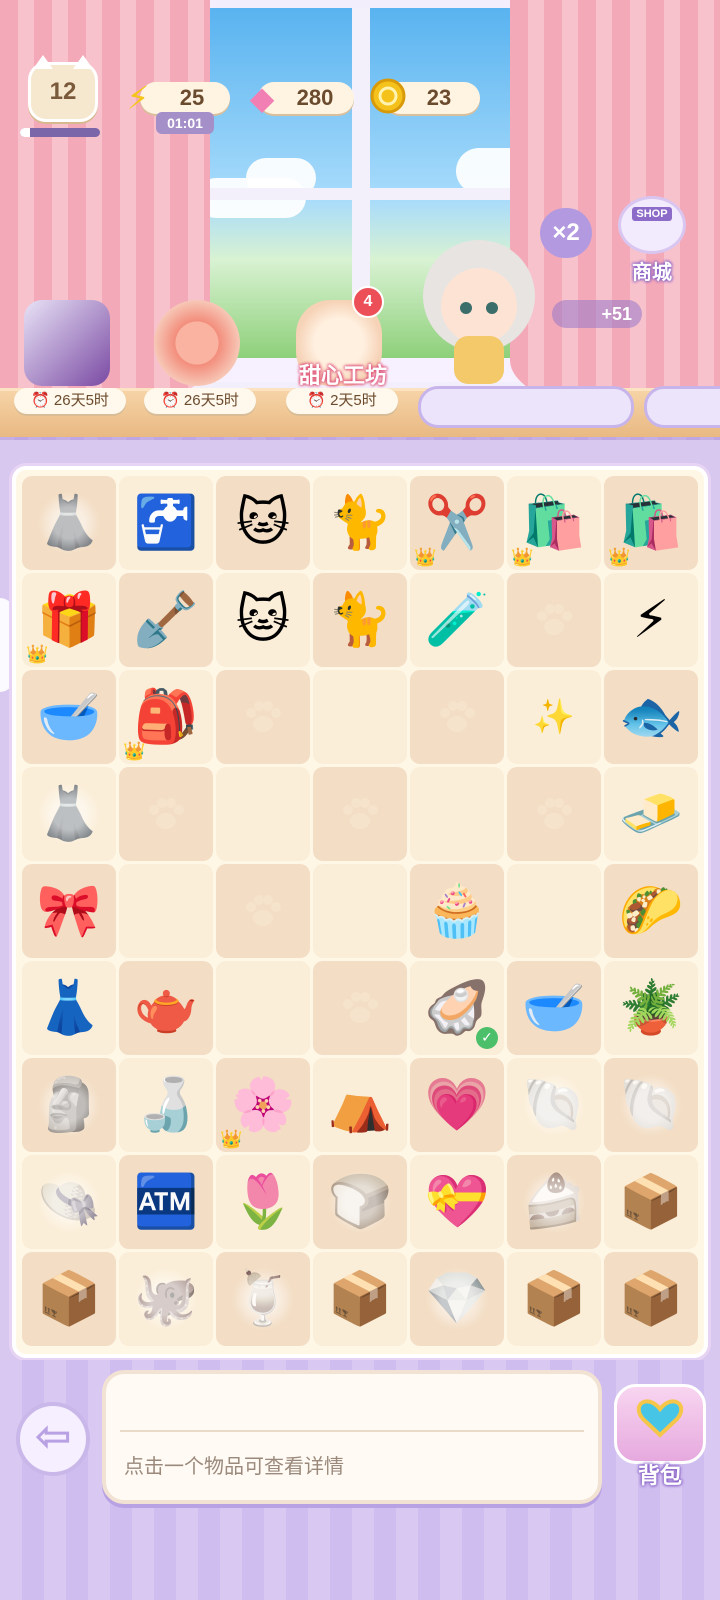 This screenshot has height=1600, width=720. What do you see at coordinates (439, 97) in the screenshot?
I see `coin-value: 23` at bounding box center [439, 97].